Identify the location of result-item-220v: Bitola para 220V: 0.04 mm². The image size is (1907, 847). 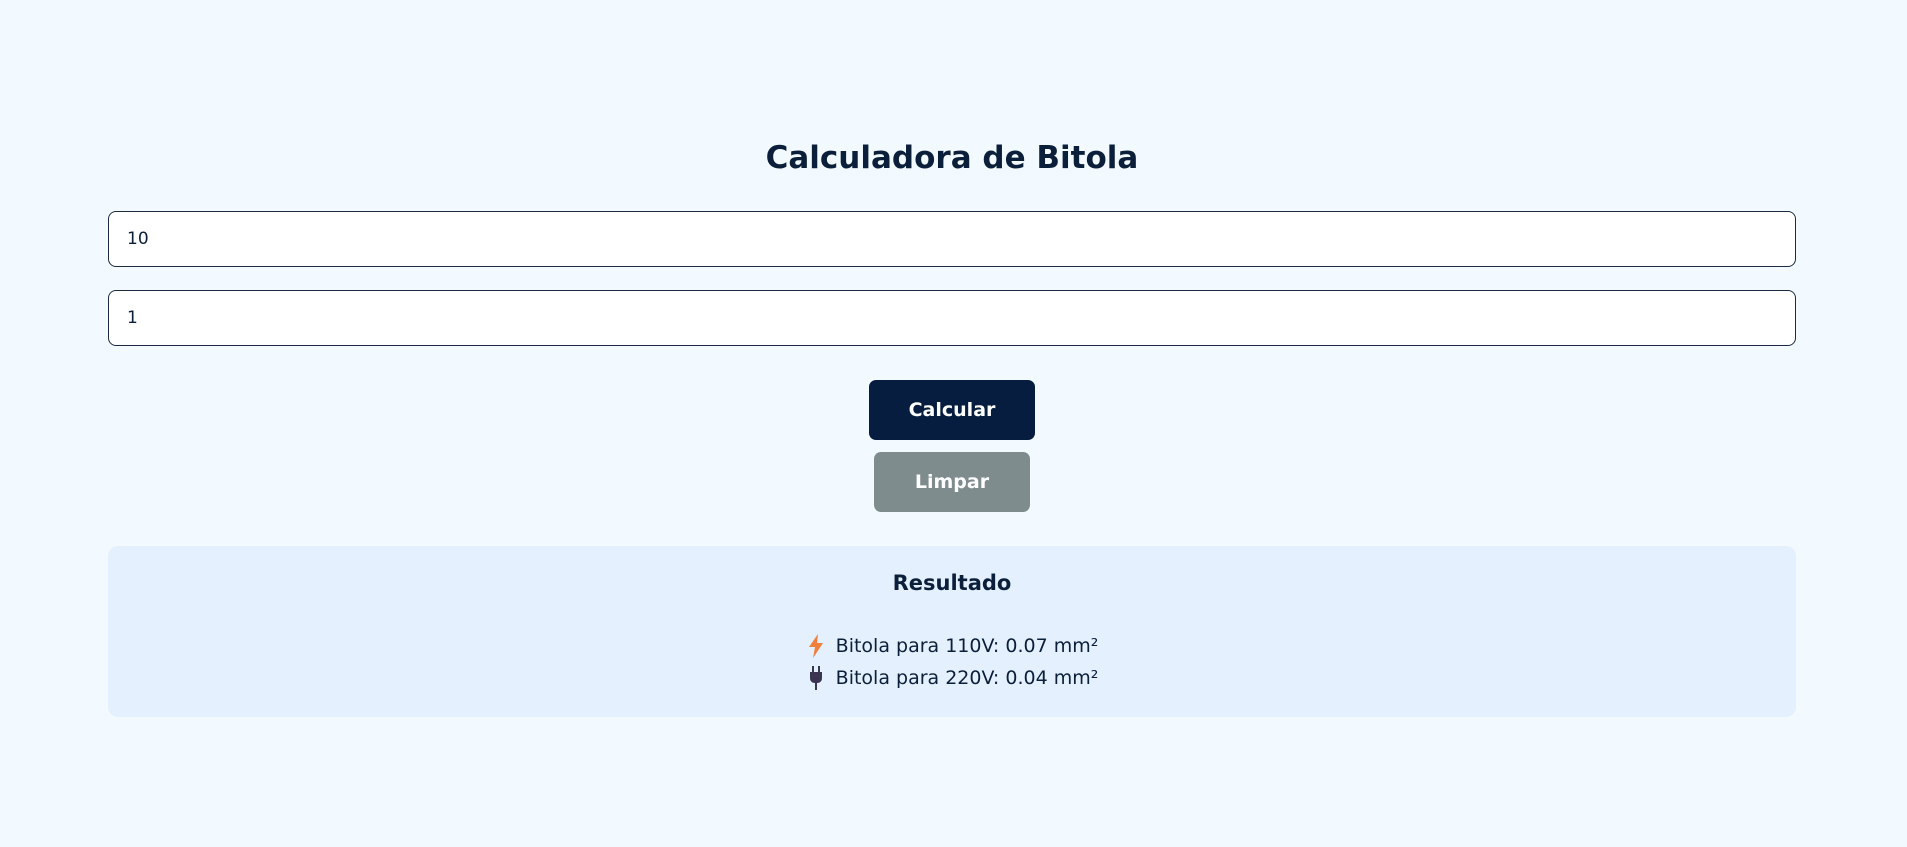
(952, 678).